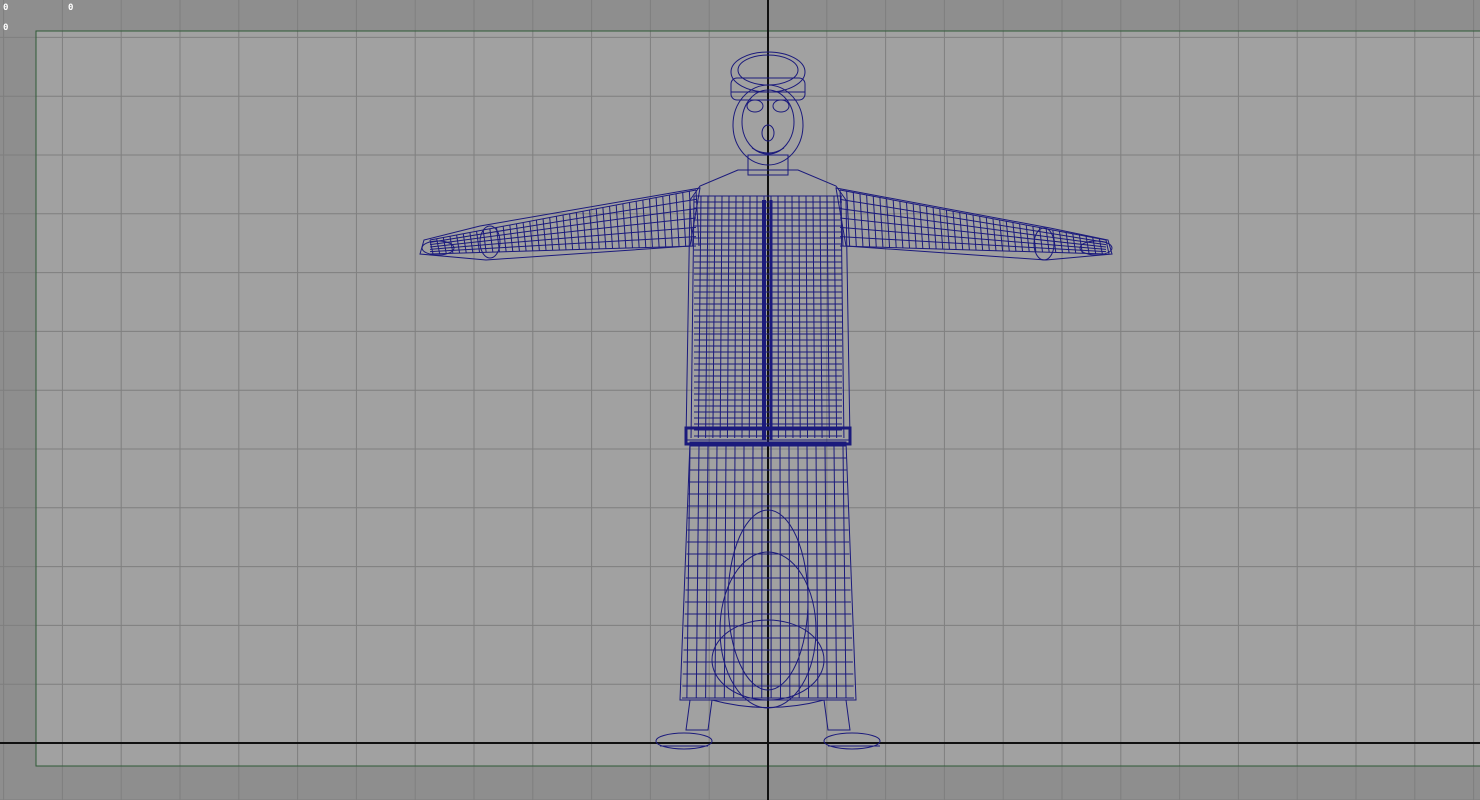  What do you see at coordinates (6, 28) in the screenshot?
I see `hud-counter-left: 0` at bounding box center [6, 28].